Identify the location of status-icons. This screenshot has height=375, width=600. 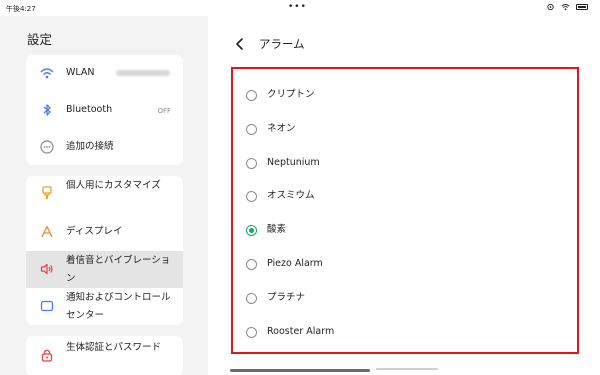
(567, 7).